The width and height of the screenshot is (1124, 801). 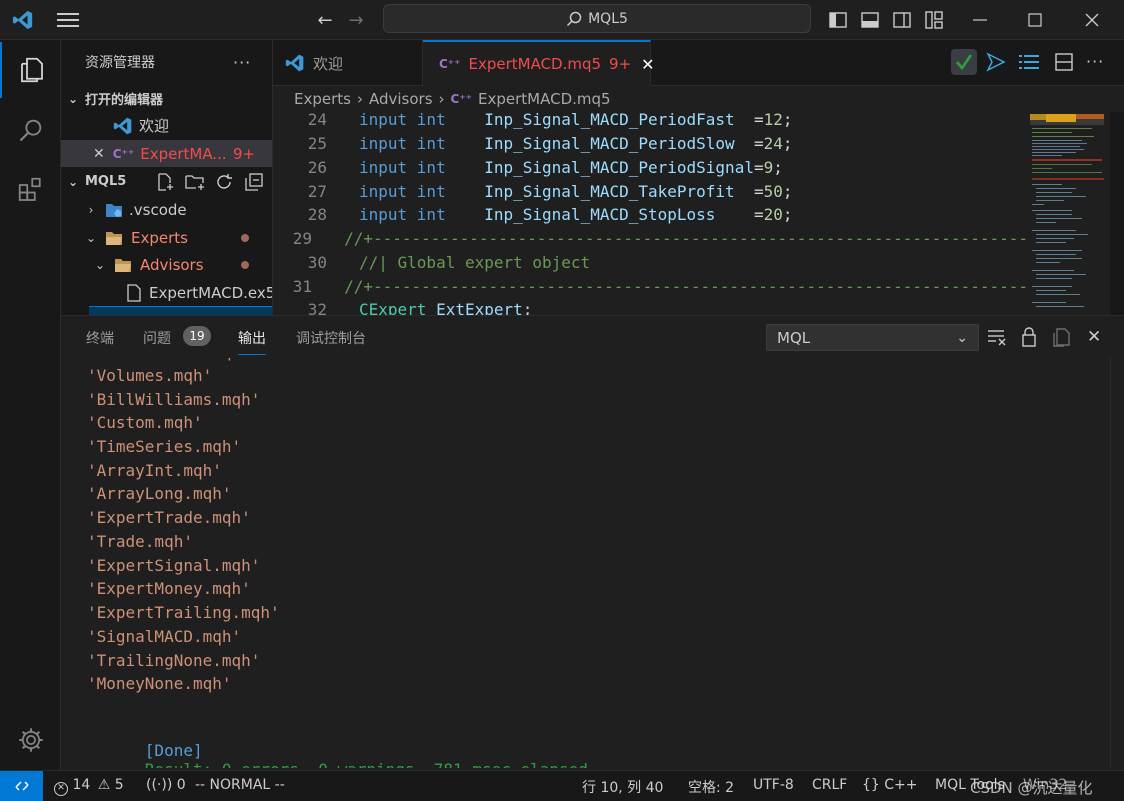 What do you see at coordinates (711, 787) in the screenshot?
I see `indentation: 空格: 2` at bounding box center [711, 787].